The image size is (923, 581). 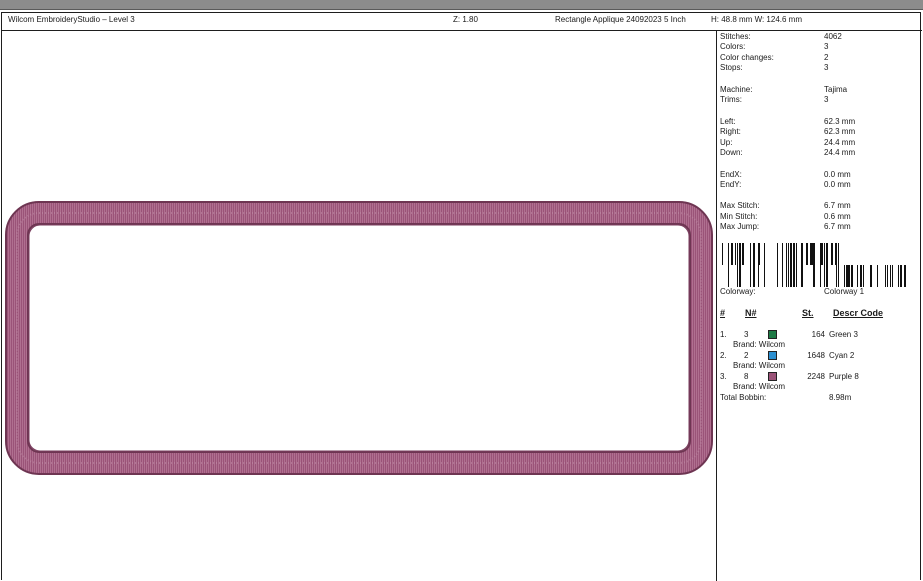 What do you see at coordinates (808, 313) in the screenshot?
I see `col-header-stitches: St.` at bounding box center [808, 313].